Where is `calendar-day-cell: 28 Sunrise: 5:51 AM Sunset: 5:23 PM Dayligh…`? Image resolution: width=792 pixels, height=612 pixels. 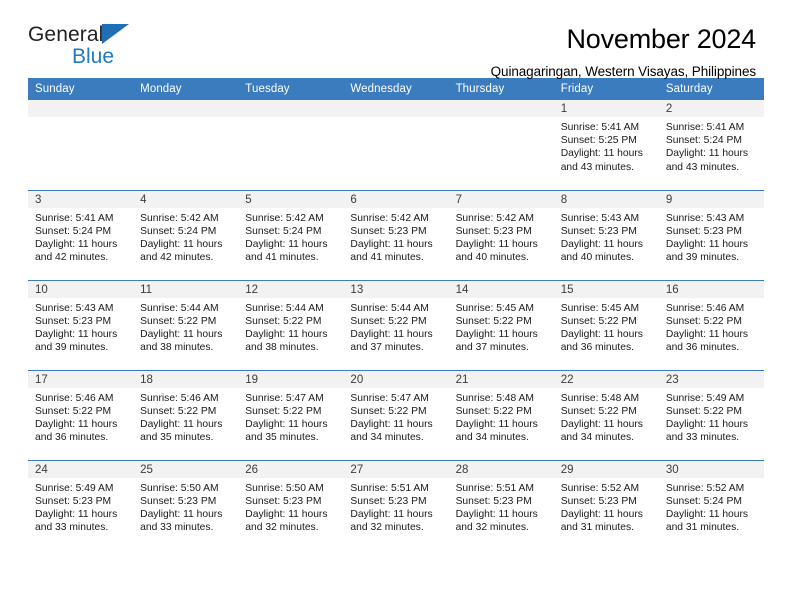
calendar-day-cell: 28 Sunrise: 5:51 AM Sunset: 5:23 PM Dayligh… is located at coordinates (501, 504).